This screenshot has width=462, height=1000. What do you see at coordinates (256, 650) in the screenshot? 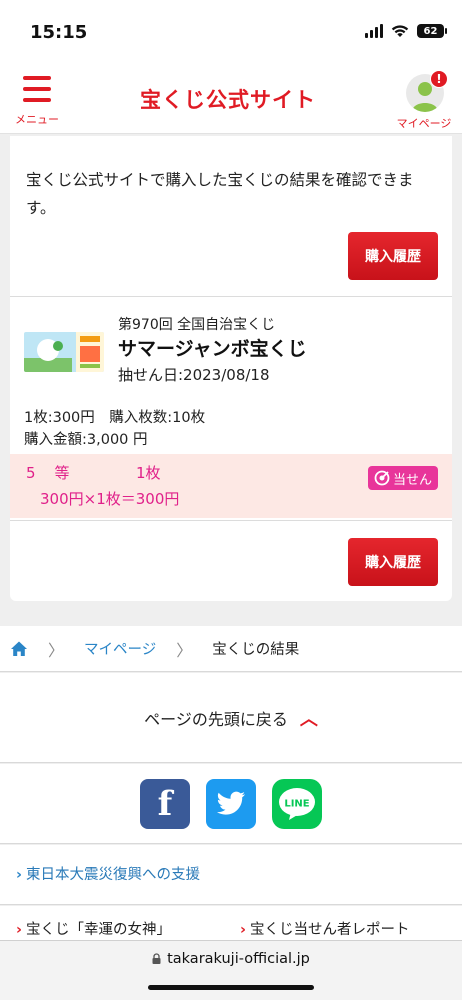
I see `breadcrumb-current: 宝くじの結果` at bounding box center [256, 650].